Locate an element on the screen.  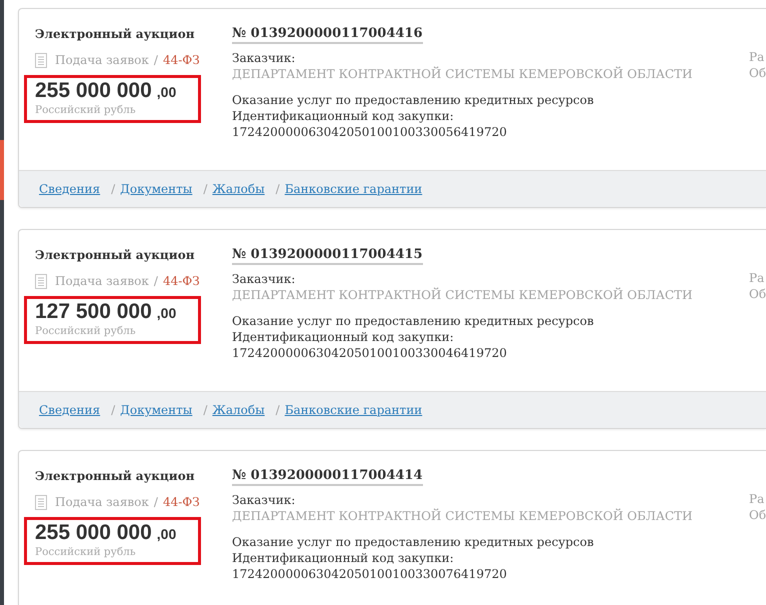
tender-number-link: № 0139200000117004414 is located at coordinates (327, 477).